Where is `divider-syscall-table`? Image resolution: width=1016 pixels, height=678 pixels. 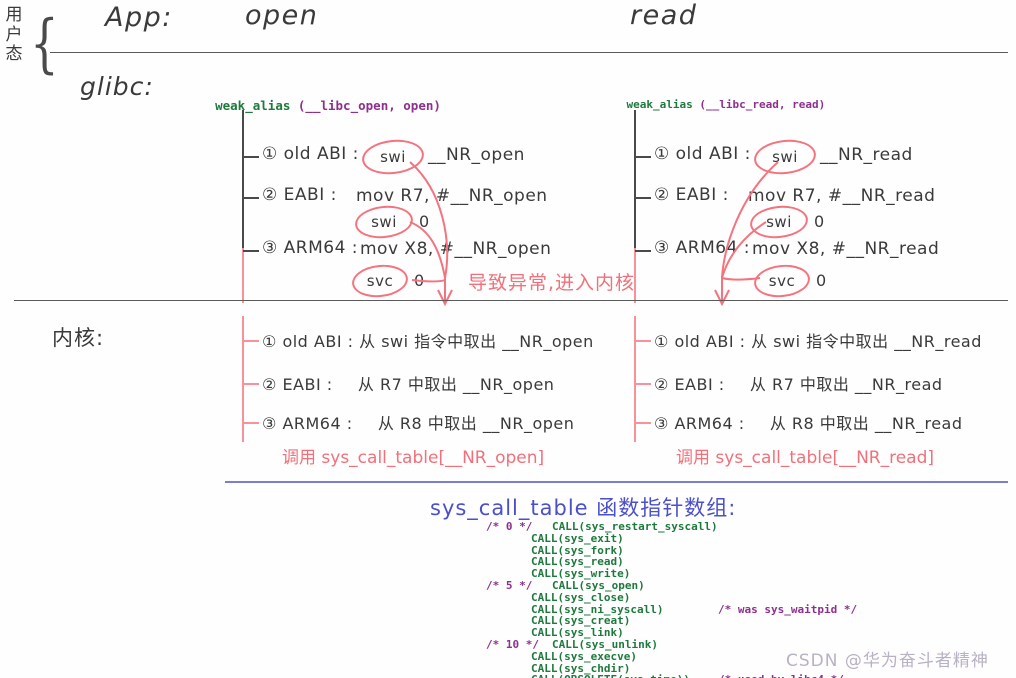 divider-syscall-table is located at coordinates (616, 482).